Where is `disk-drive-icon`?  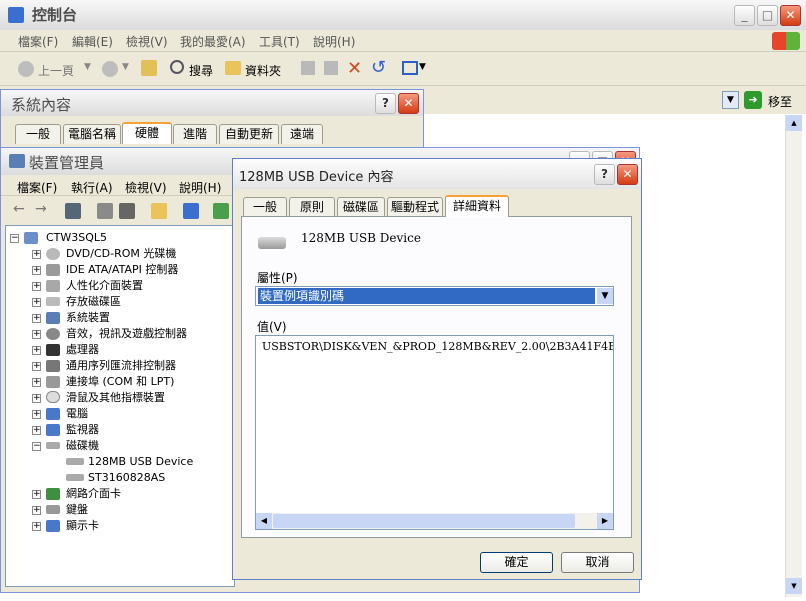 disk-drive-icon is located at coordinates (75, 461).